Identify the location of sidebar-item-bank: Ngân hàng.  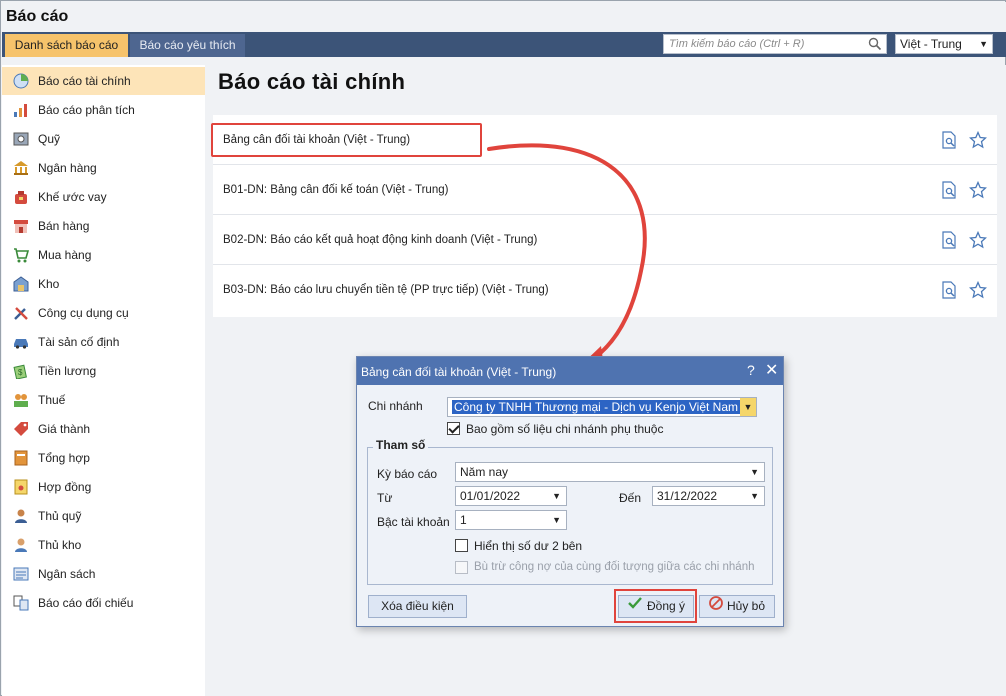
(103, 168).